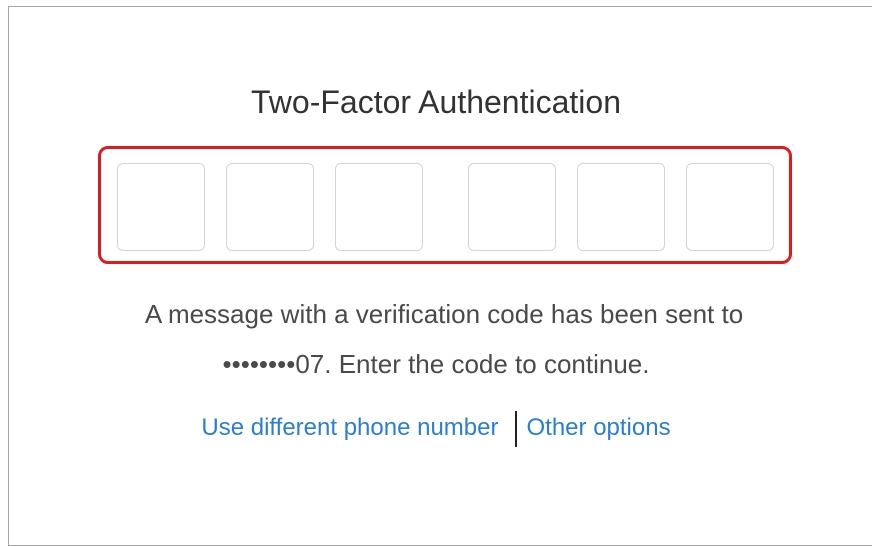  Describe the element at coordinates (379, 207) in the screenshot. I see `code-digit-3-input` at that location.